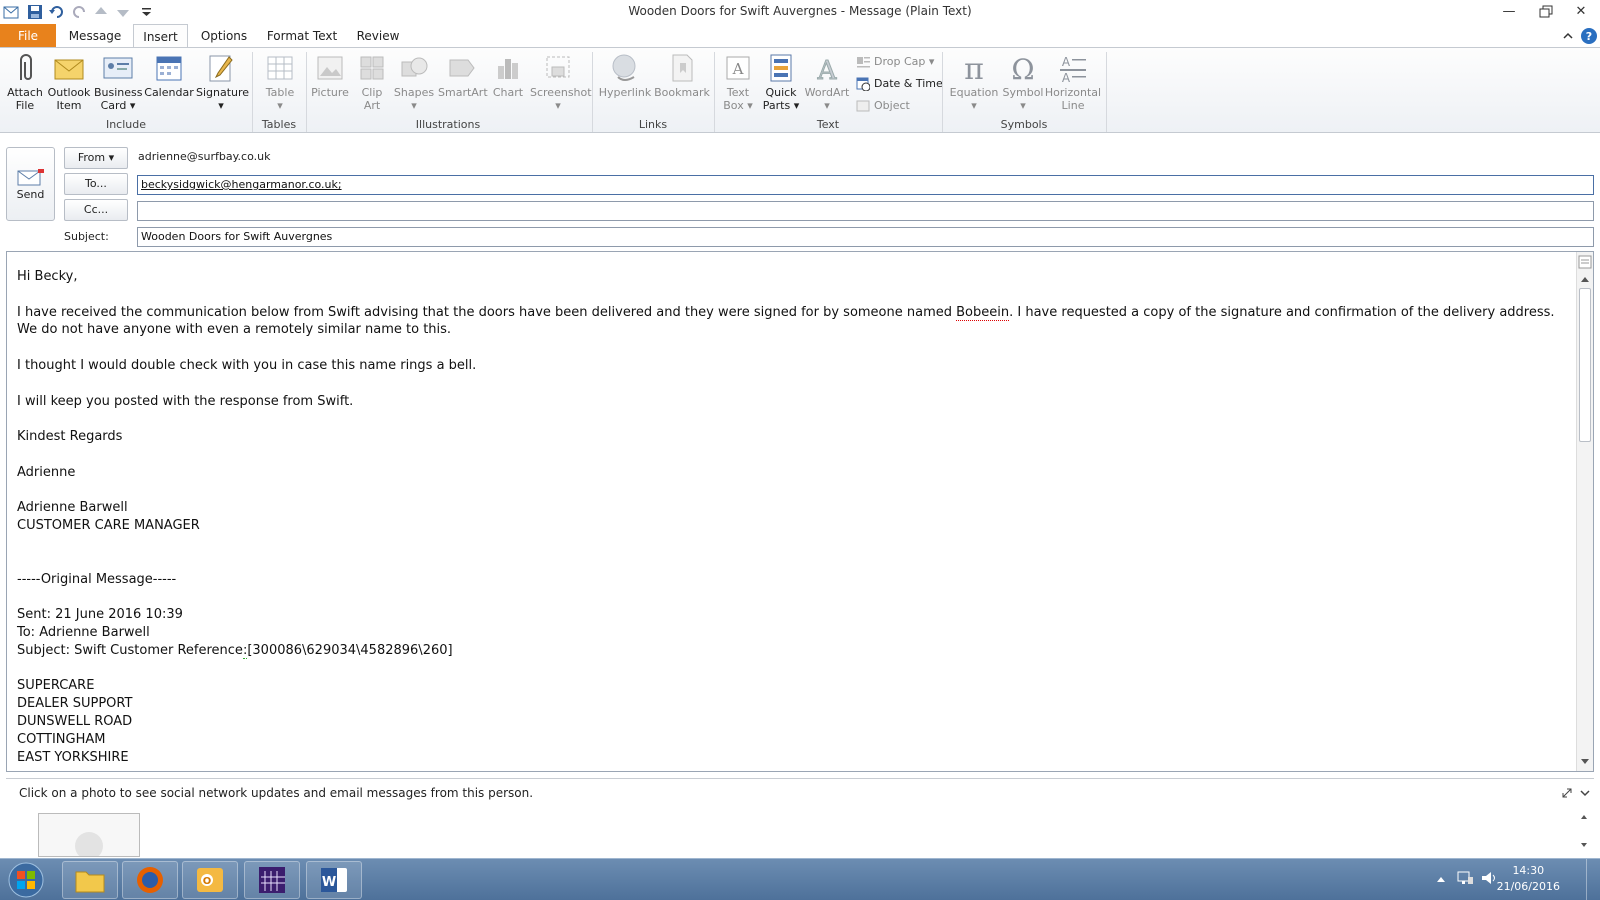  What do you see at coordinates (1567, 792) in the screenshot?
I see `expand-pane-icon` at bounding box center [1567, 792].